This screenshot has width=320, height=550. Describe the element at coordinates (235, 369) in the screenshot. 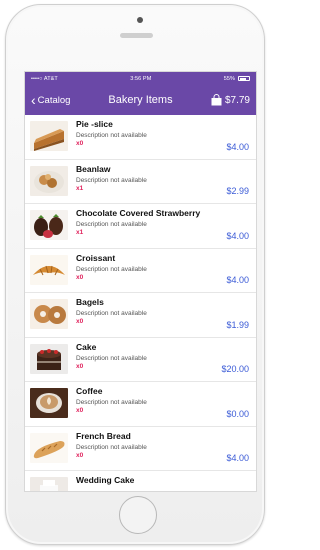

I see `item-price: $20.00` at that location.